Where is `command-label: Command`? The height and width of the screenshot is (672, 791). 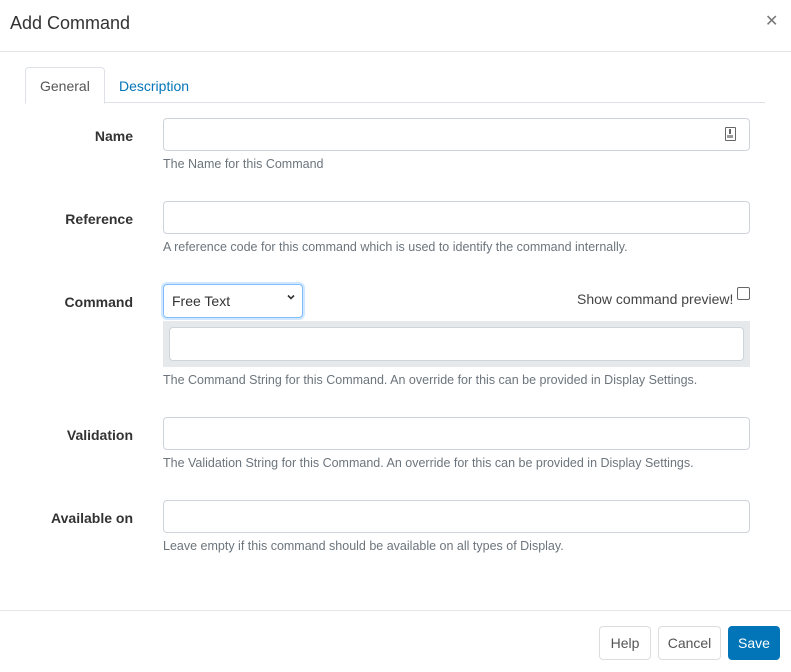
command-label: Command is located at coordinates (98, 302).